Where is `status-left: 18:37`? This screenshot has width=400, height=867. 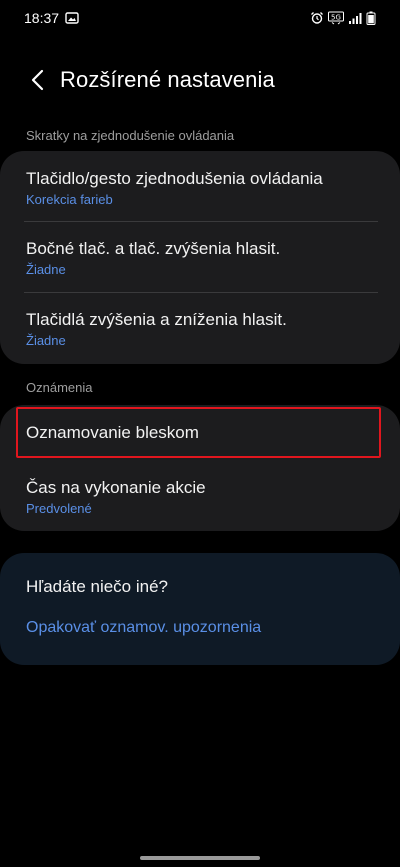 status-left: 18:37 is located at coordinates (51, 18).